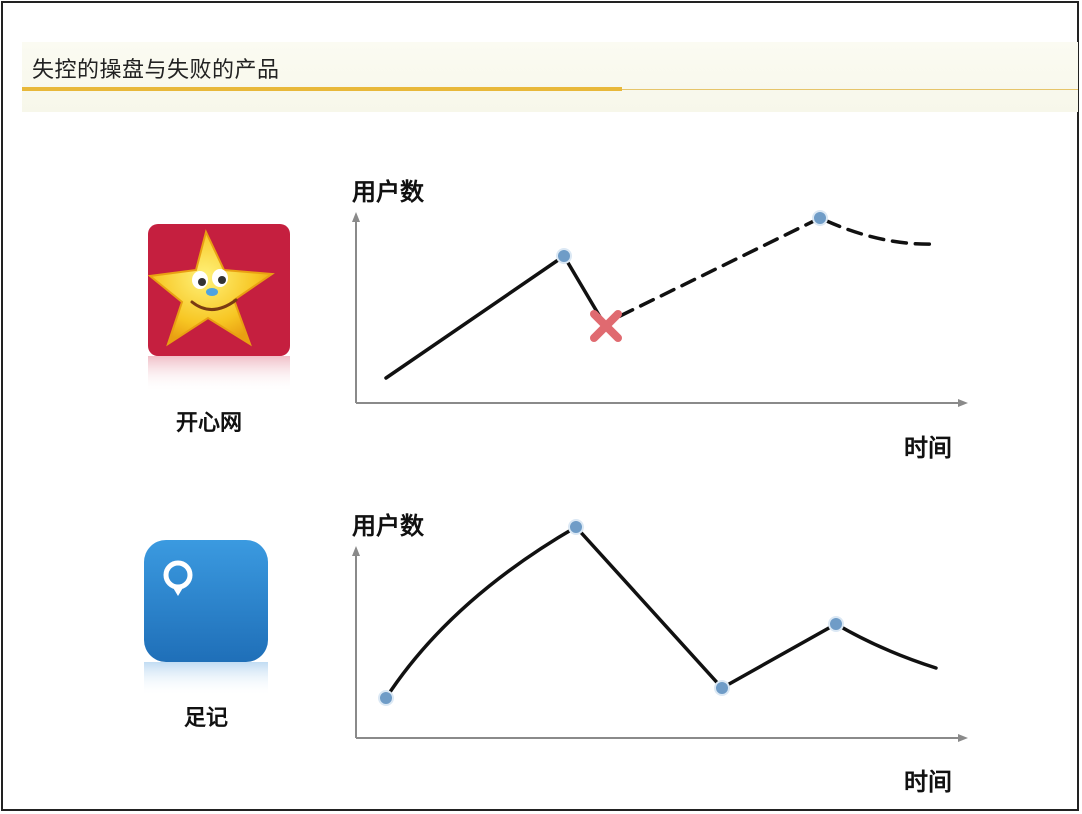 This screenshot has height=814, width=1082. Describe the element at coordinates (388, 192) in the screenshot. I see `chart-1-y-label: 用户数` at that location.